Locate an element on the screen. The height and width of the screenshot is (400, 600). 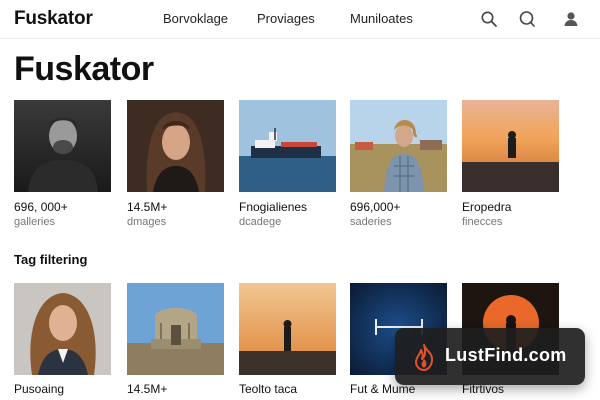
gallery-count: 14.5M+ is located at coordinates (147, 207).